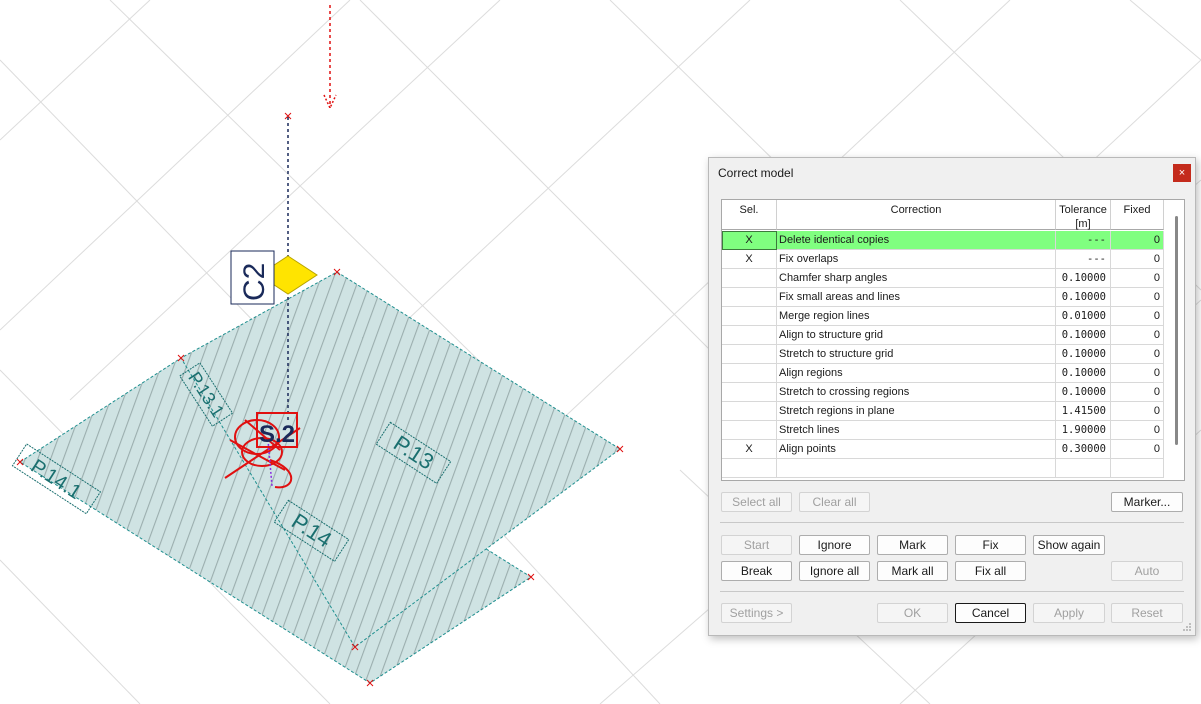 The image size is (1201, 704). Describe the element at coordinates (916, 297) in the screenshot. I see `row-correction-cell: Fix small areas and lines` at that location.